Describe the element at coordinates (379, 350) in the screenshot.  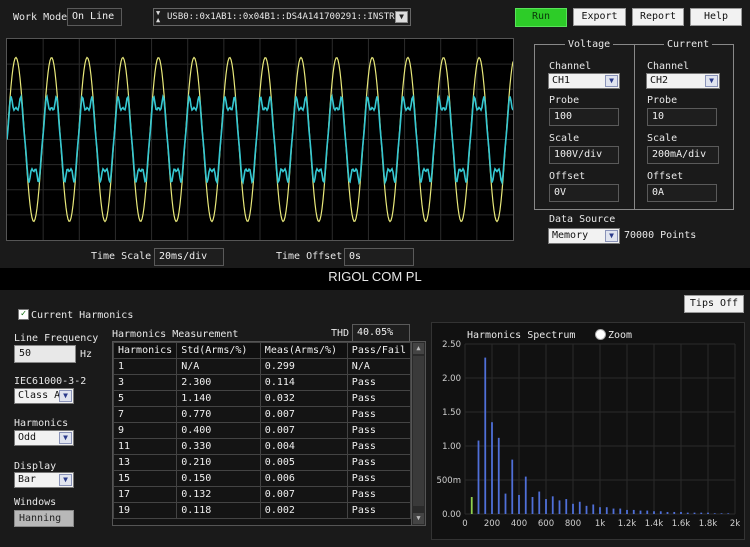
I see `column-header: Pass/Fail` at that location.